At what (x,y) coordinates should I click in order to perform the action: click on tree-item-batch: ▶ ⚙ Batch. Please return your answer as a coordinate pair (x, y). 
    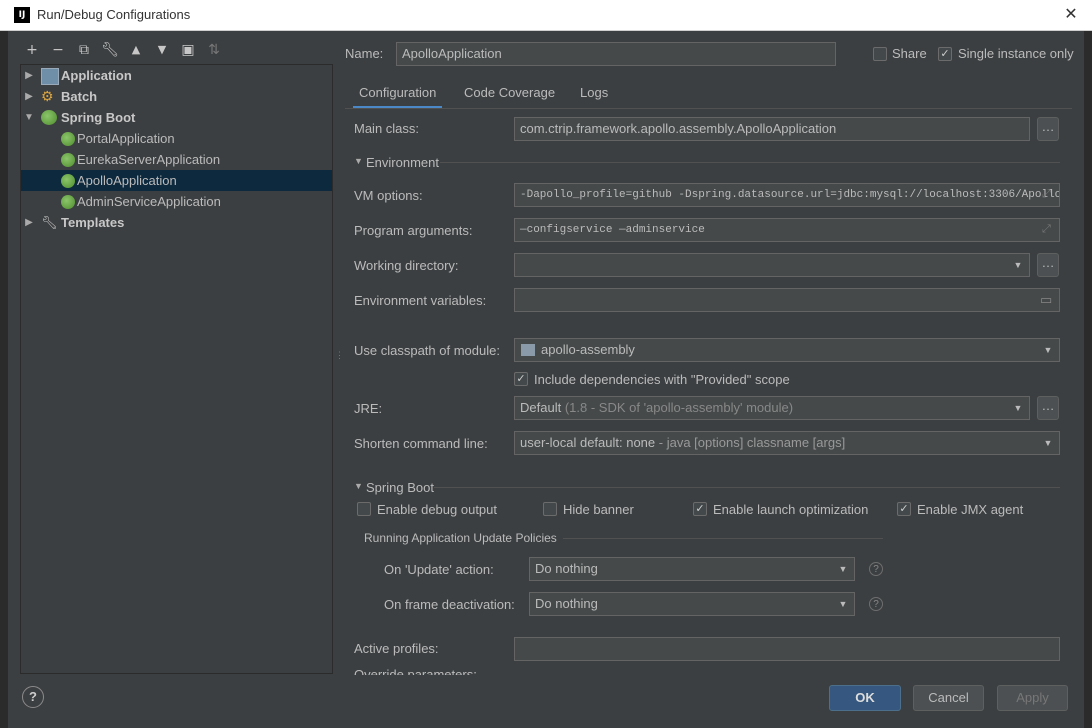
    Looking at the image, I should click on (176, 96).